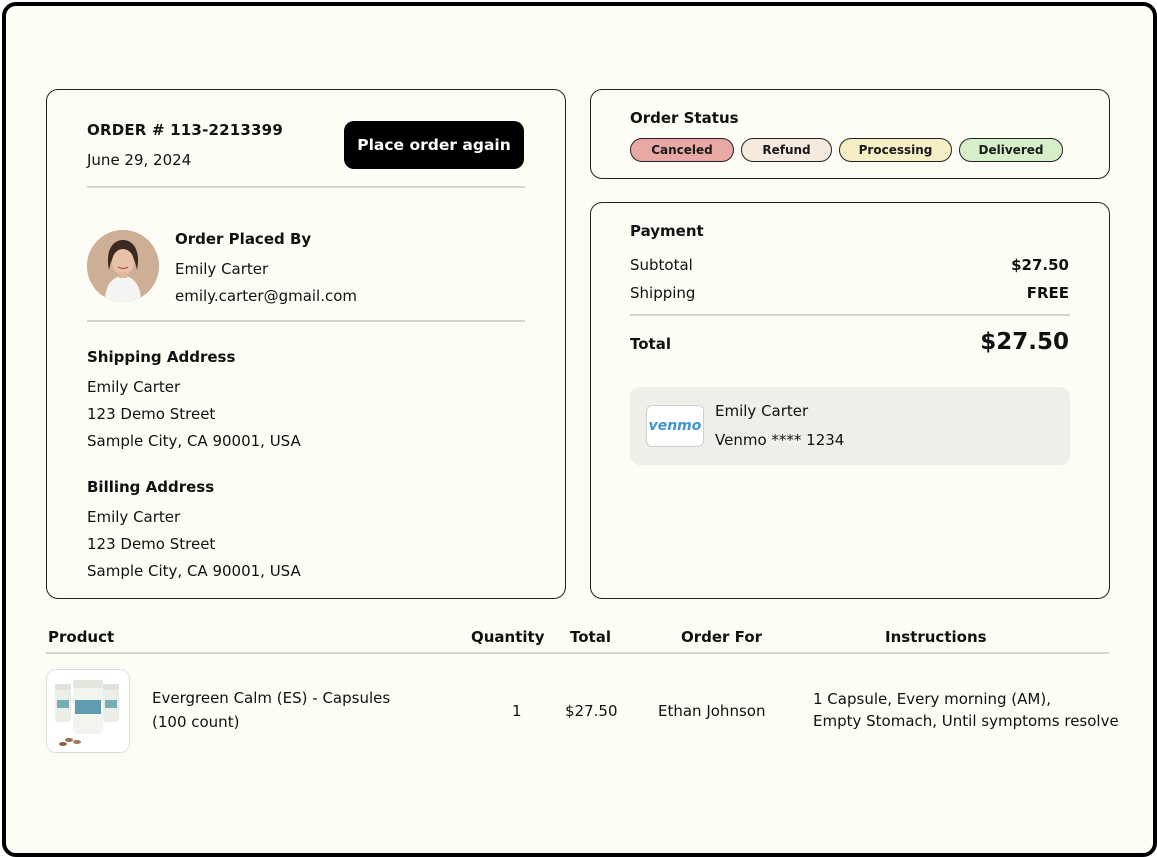 This screenshot has height=857, width=1157. What do you see at coordinates (123, 266) in the screenshot?
I see `avatar` at bounding box center [123, 266].